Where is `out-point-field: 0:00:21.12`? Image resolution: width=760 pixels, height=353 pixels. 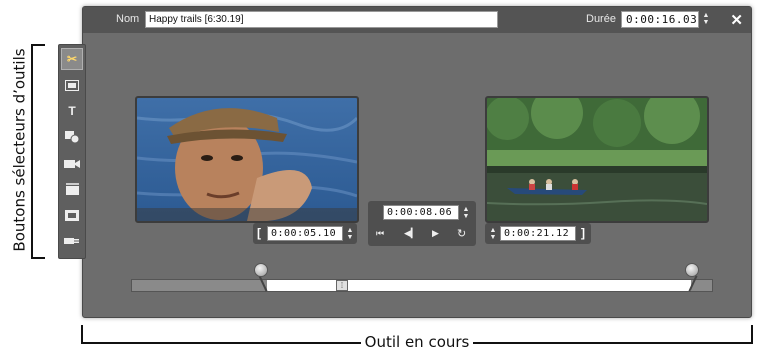 out-point-field: 0:00:21.12 is located at coordinates (538, 233).